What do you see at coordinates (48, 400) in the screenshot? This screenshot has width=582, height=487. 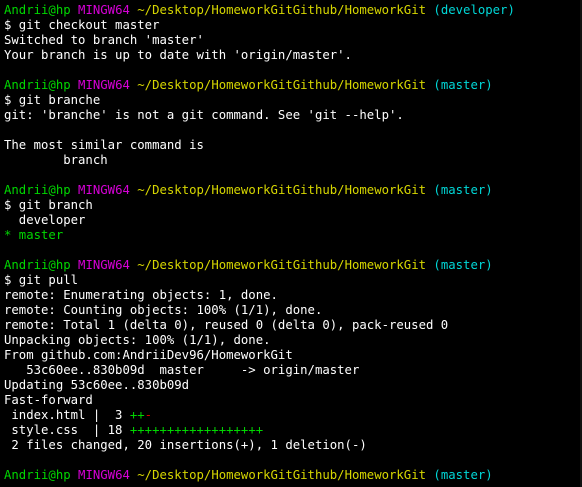 I see `output-line: Fast-forward` at bounding box center [48, 400].